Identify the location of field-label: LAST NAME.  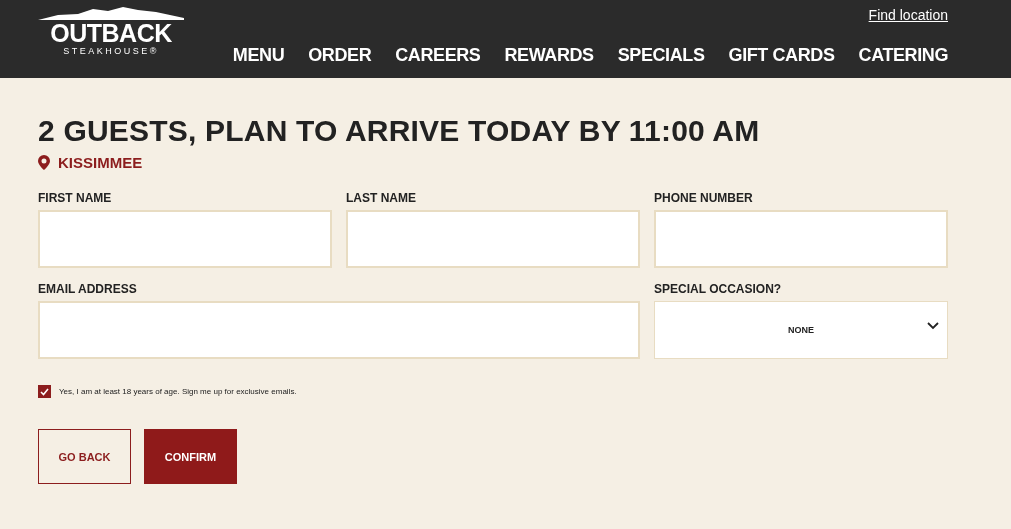
(381, 198).